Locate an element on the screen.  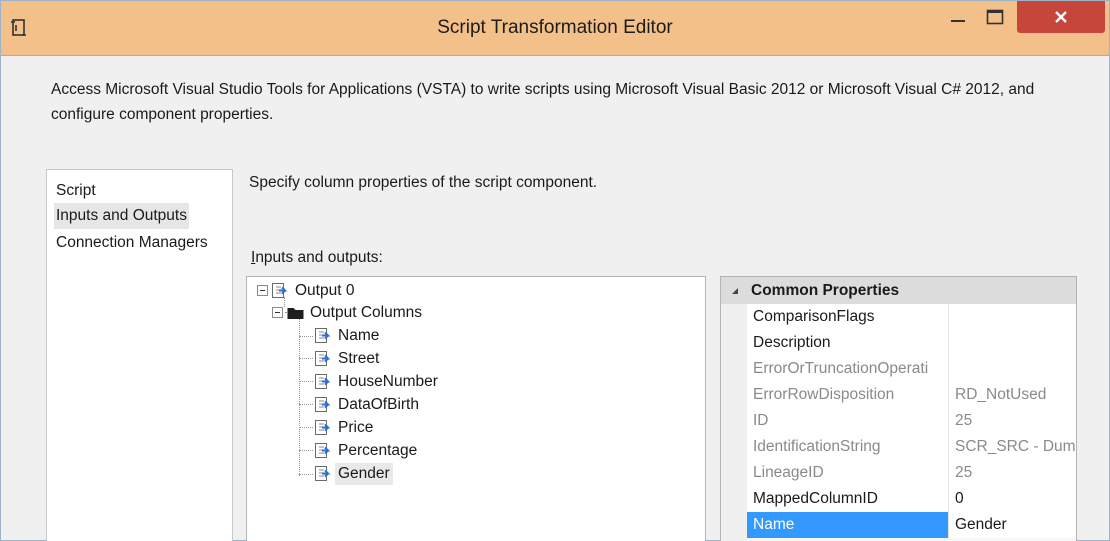
collapse-category-icon is located at coordinates (735, 291).